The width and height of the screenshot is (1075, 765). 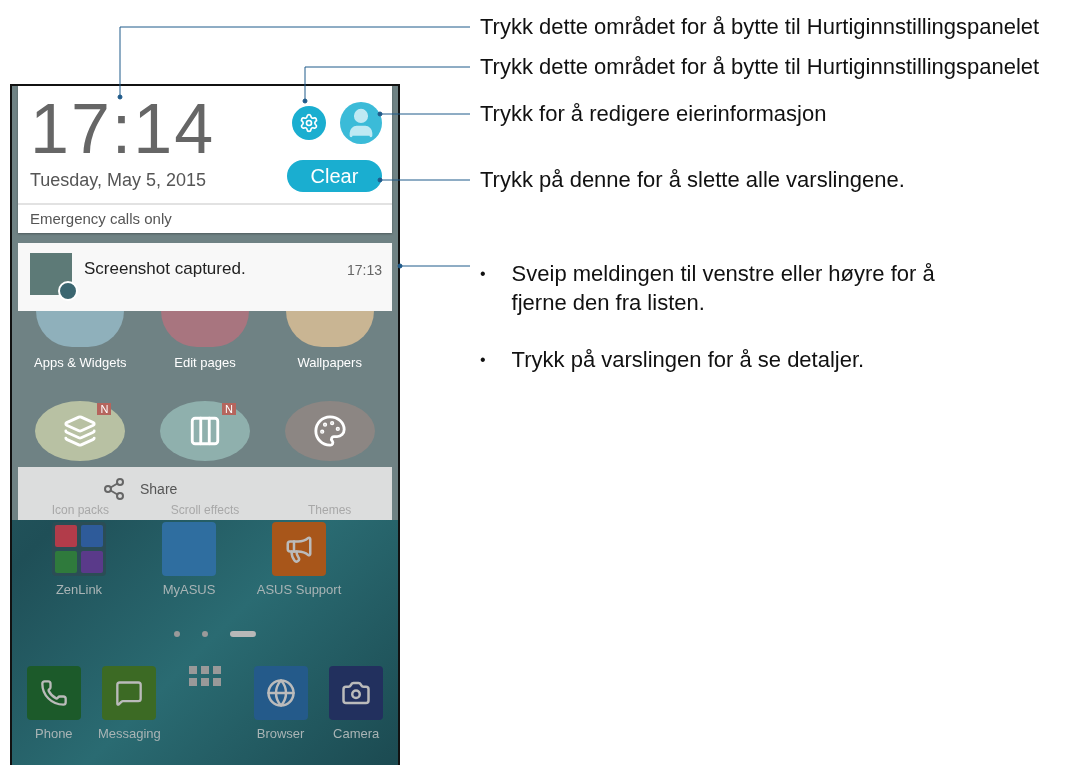 I want to click on callout-text: Trykk på denne for å slette alle varslingene., so click(x=692, y=180).